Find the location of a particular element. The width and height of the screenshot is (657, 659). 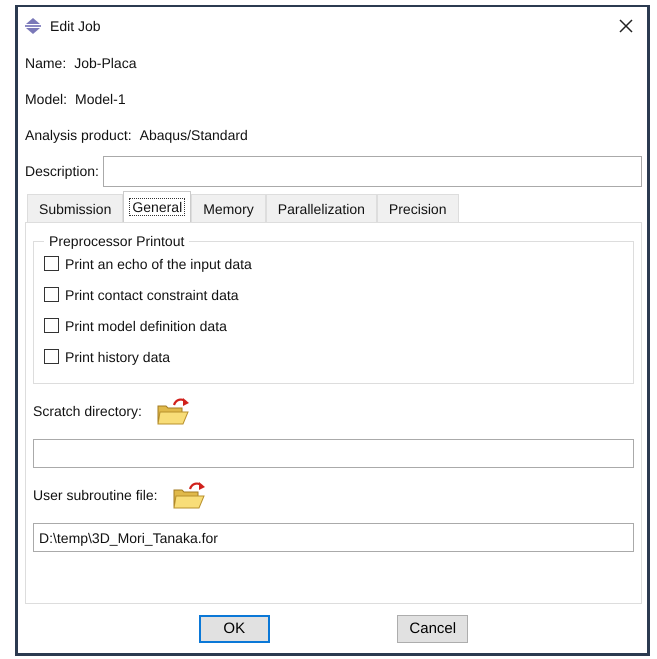

close-icon is located at coordinates (626, 26).